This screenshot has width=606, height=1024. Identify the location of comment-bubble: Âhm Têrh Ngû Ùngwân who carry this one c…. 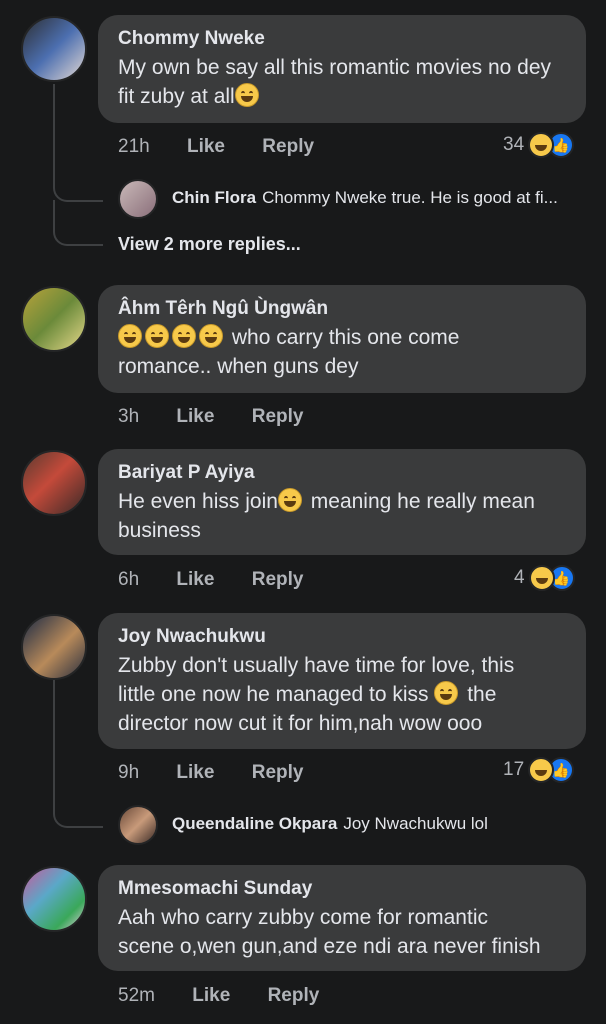
(342, 339).